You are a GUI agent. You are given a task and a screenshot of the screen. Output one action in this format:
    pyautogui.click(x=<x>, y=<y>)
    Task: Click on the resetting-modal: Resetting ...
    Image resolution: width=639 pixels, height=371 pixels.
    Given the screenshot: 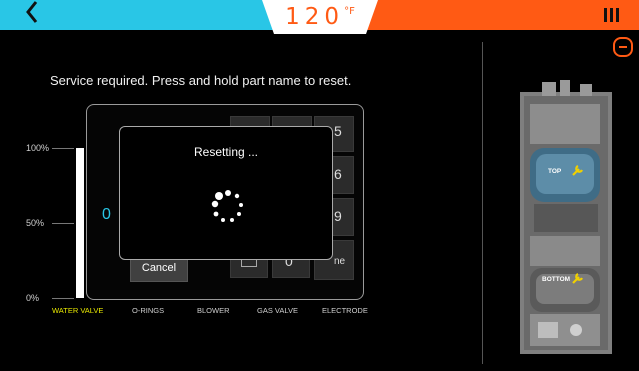 What is the action you would take?
    pyautogui.click(x=226, y=193)
    